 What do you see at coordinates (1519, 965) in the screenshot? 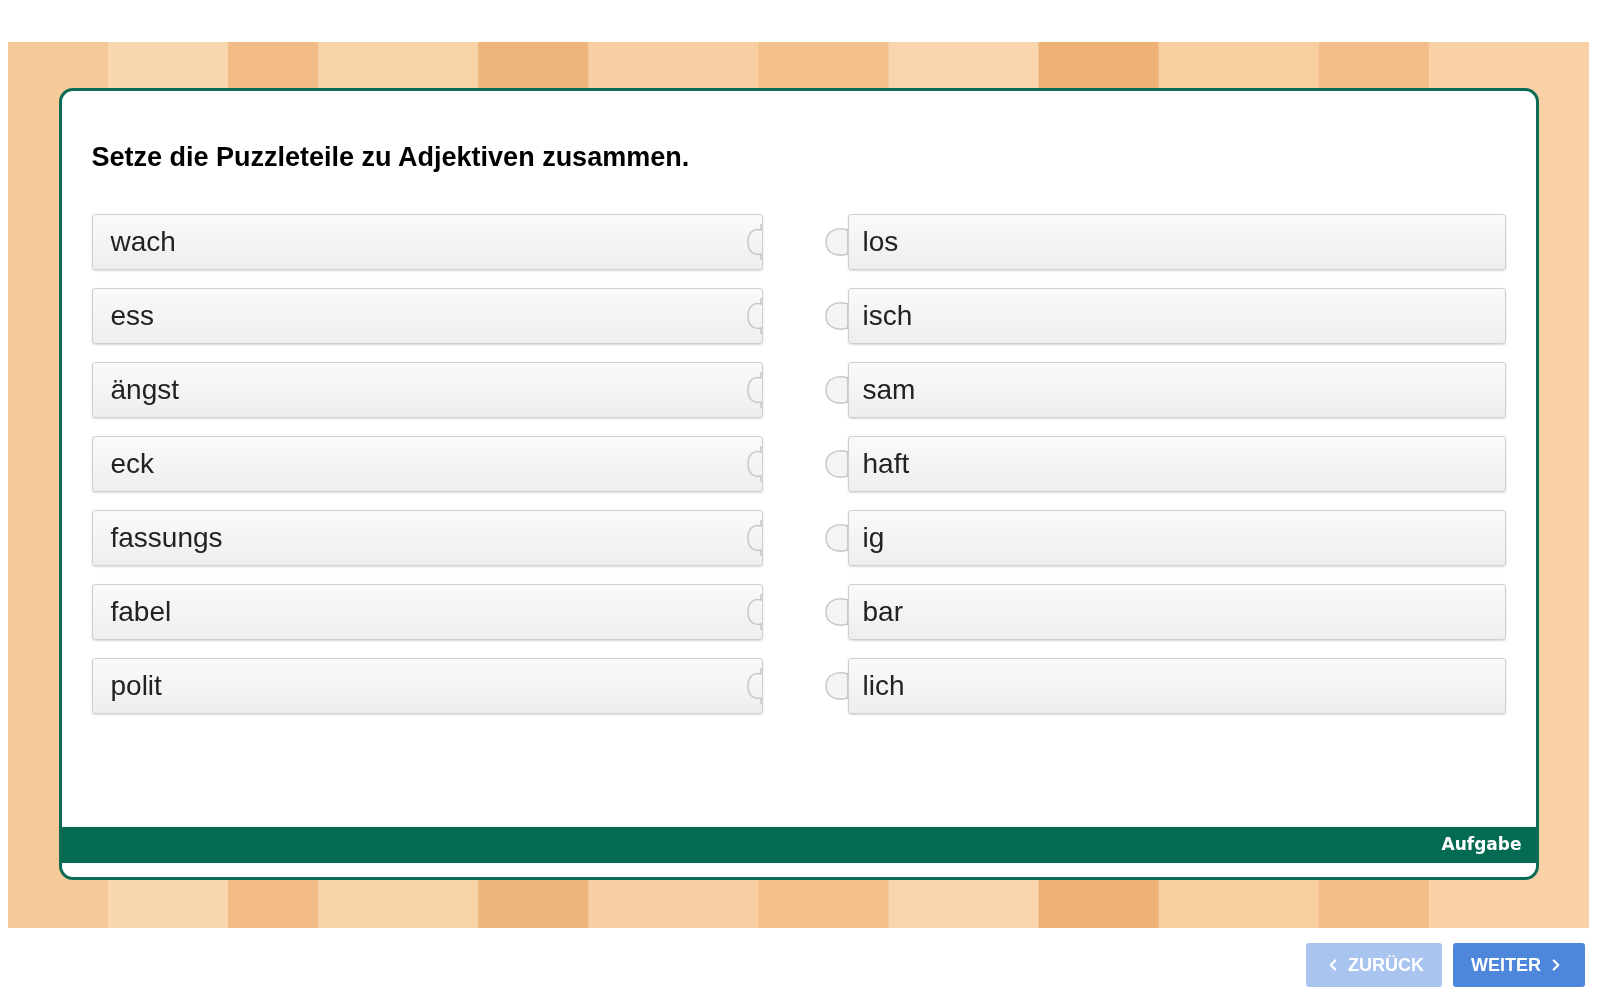
I see `next-button: WEITER` at bounding box center [1519, 965].